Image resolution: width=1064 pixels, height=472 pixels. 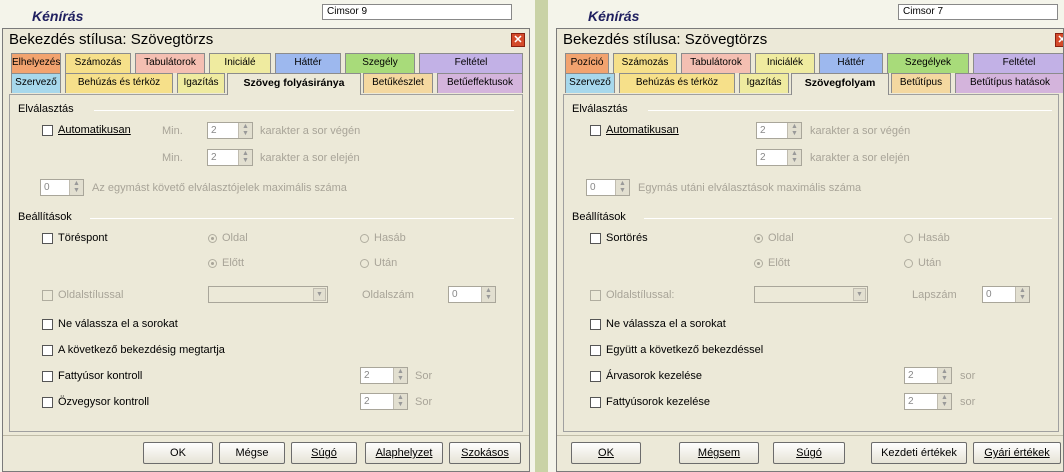 What do you see at coordinates (758, 263) in the screenshot?
I see `right-before-radio` at bounding box center [758, 263].